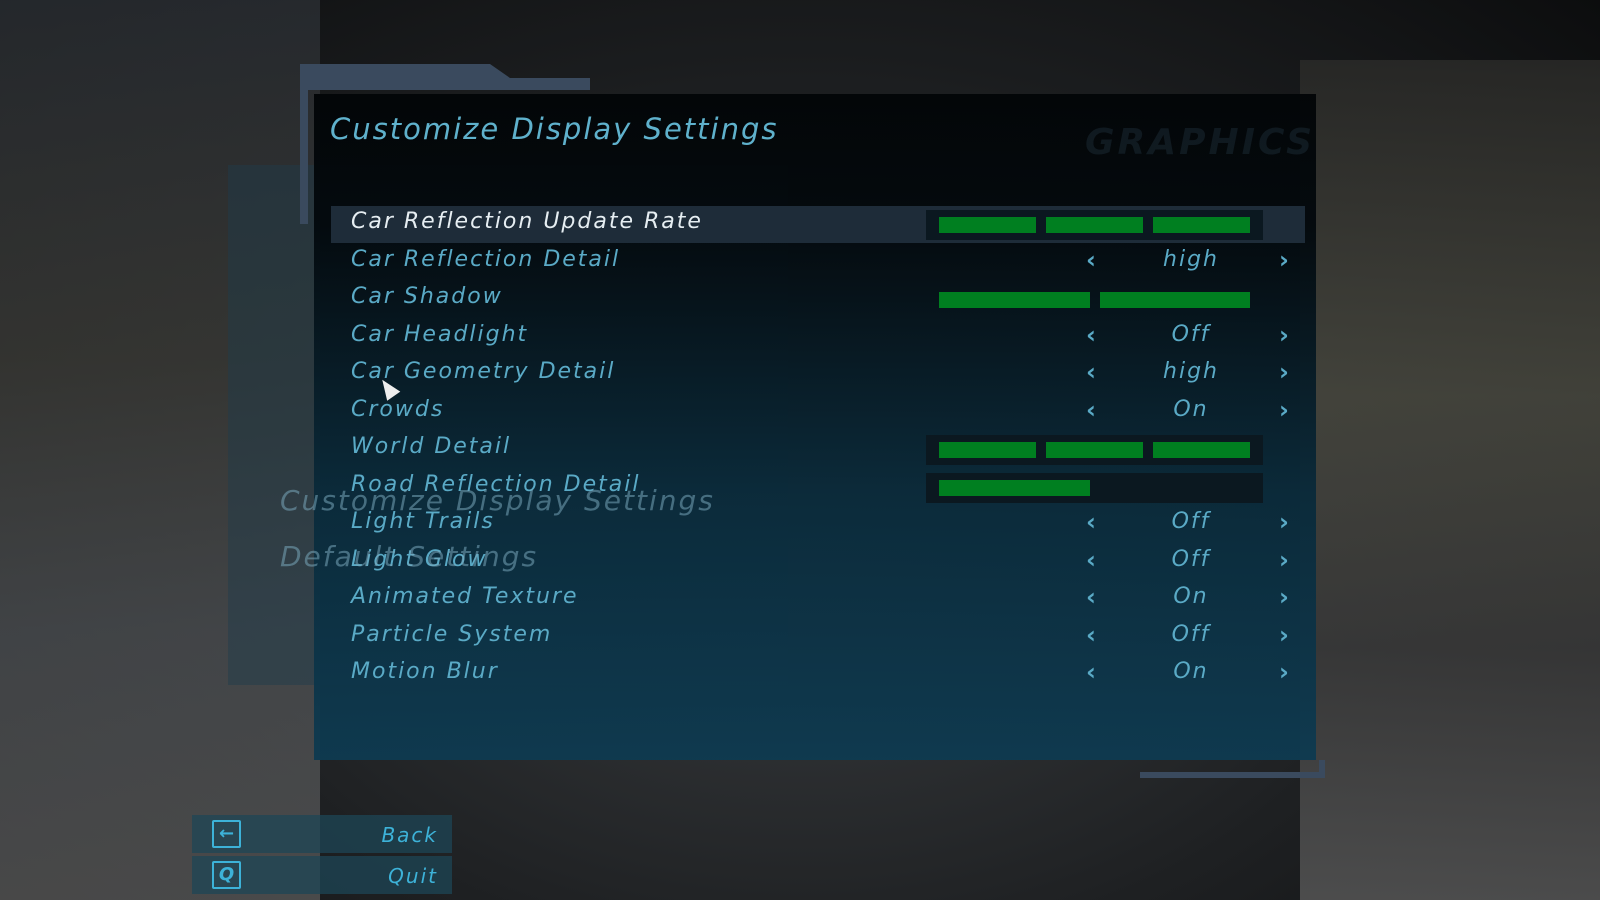  I want to click on setting-row: Motion Blur ‹ On ›, so click(818, 674).